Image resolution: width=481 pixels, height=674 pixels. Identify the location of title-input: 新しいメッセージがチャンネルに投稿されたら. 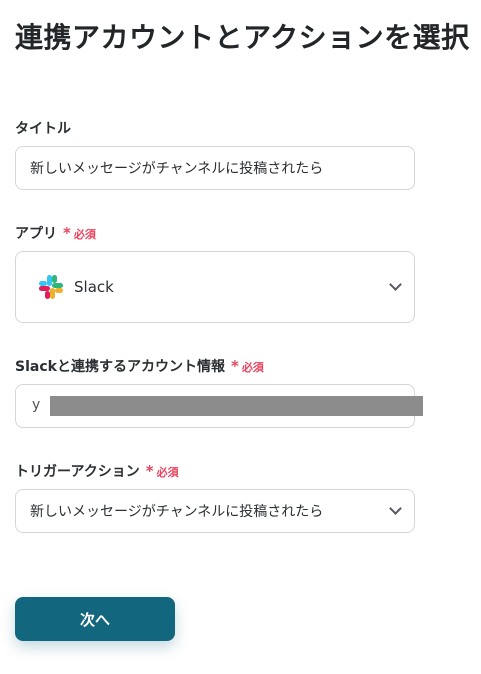
(215, 168).